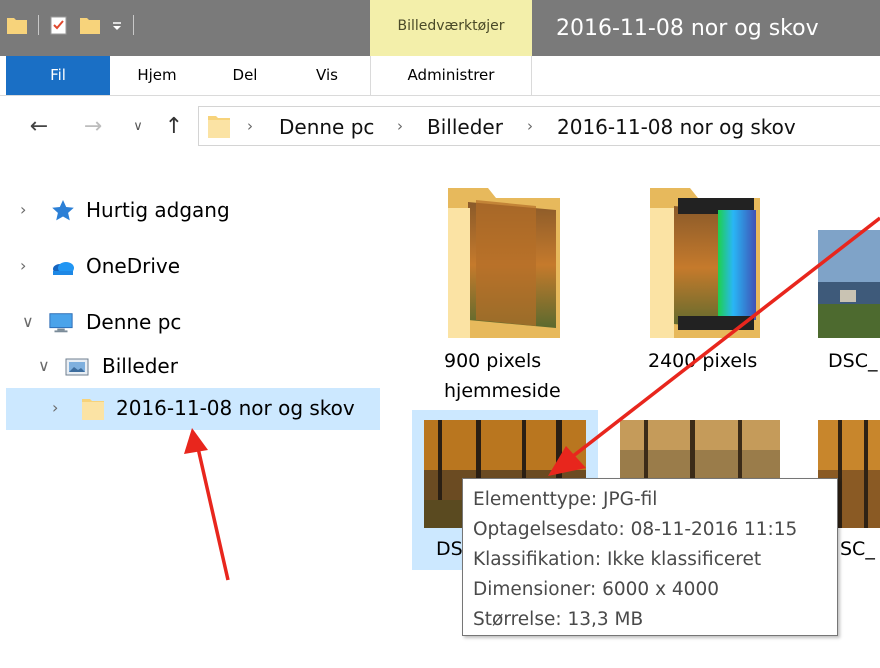  I want to click on tab-share: Del, so click(245, 75).